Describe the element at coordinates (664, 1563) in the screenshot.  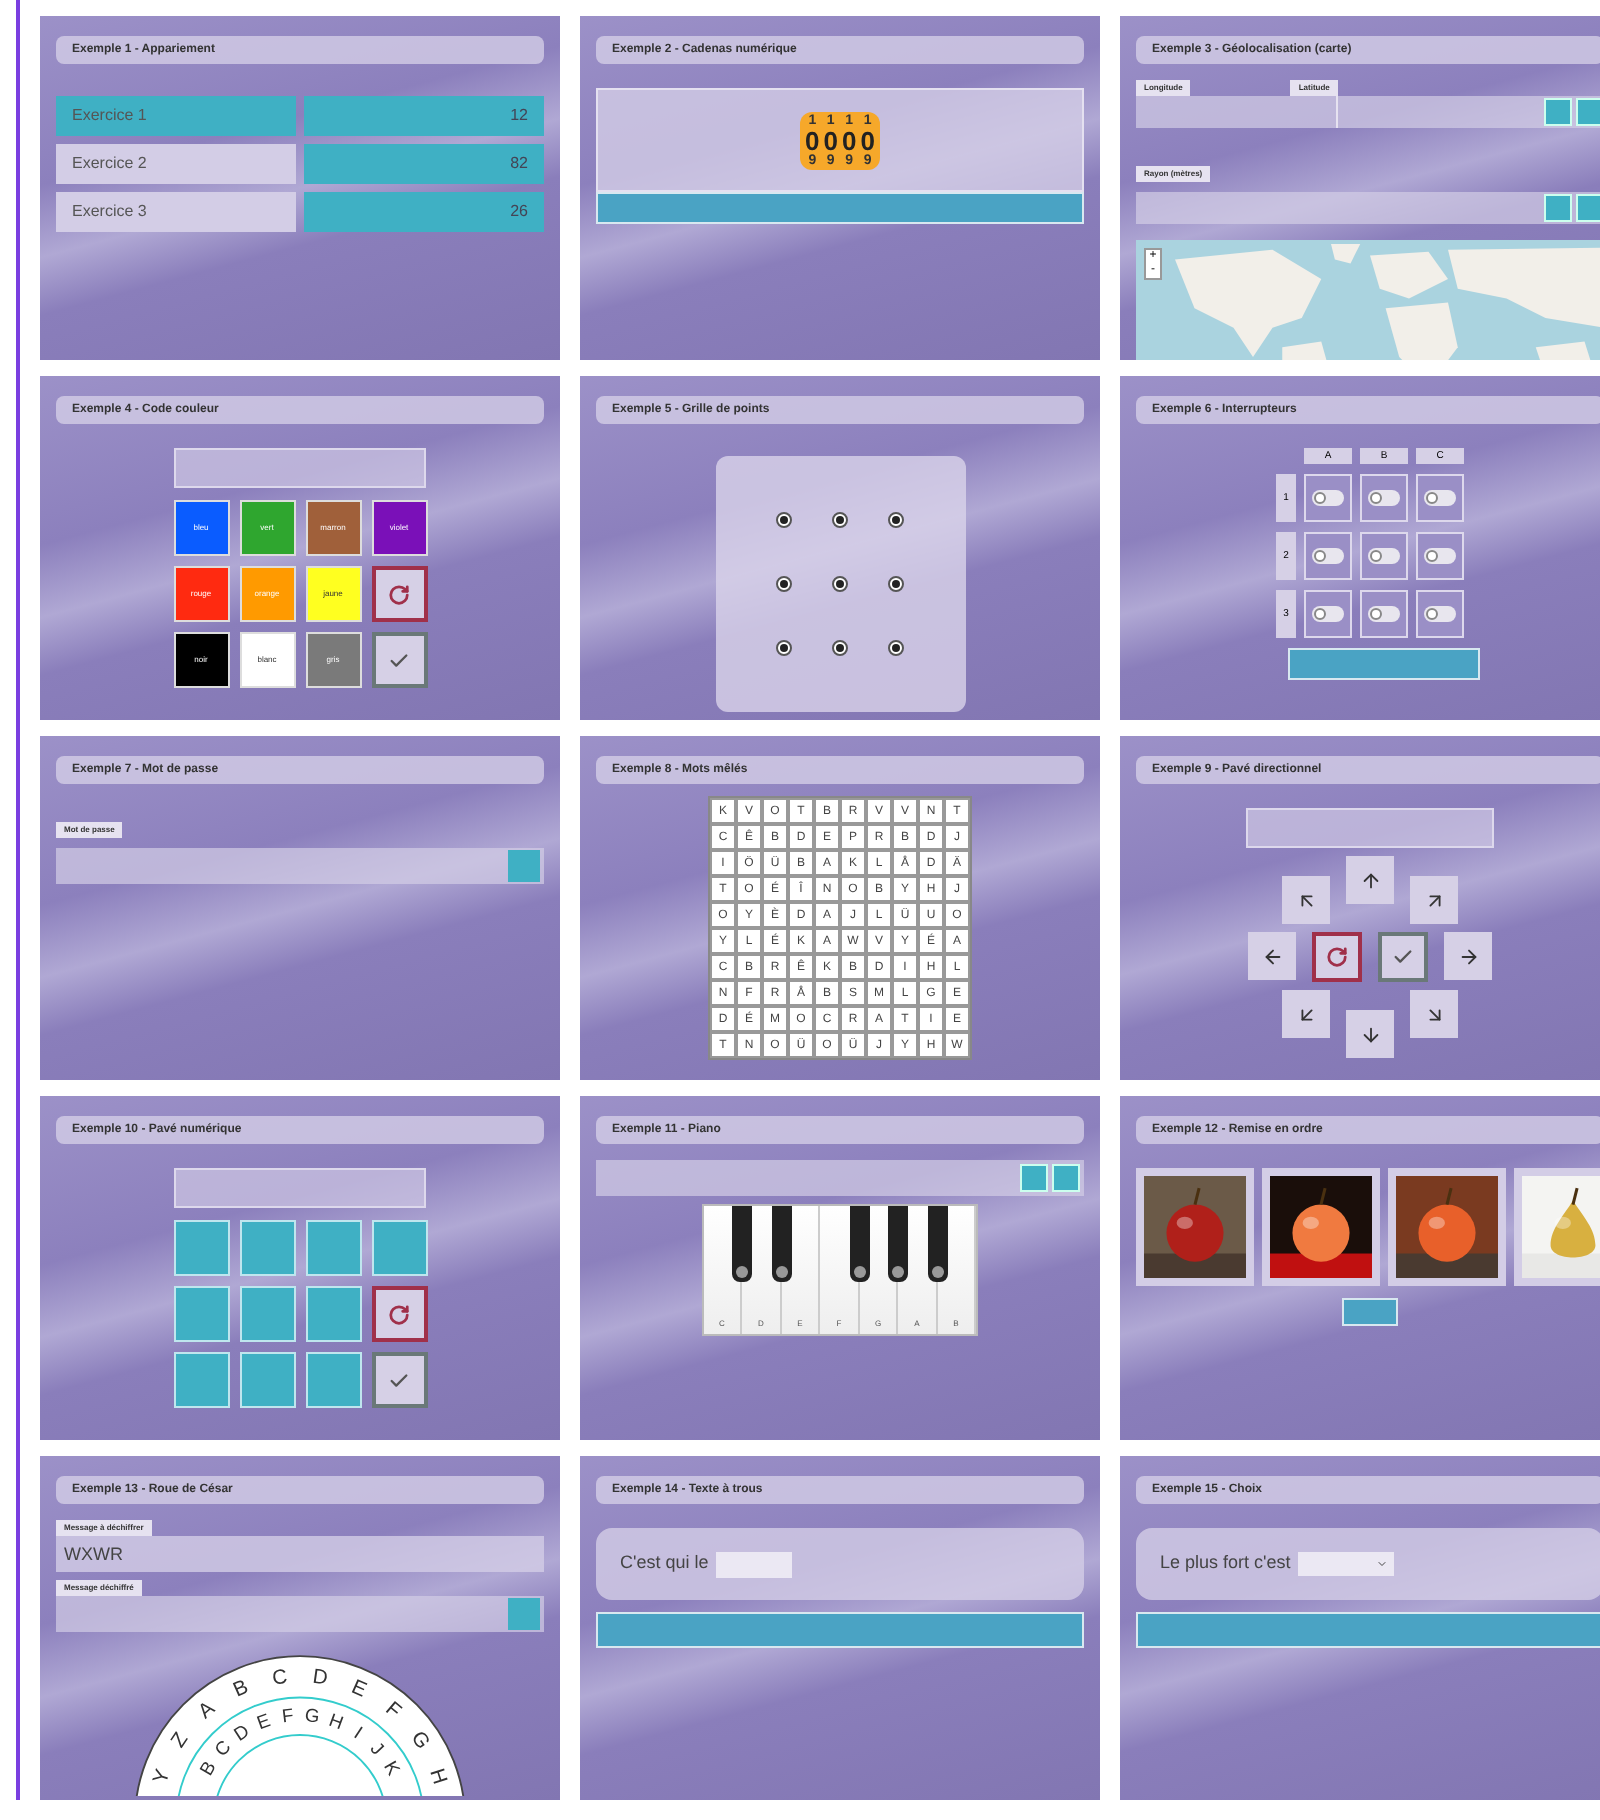
I see `question-text: C'est qui le` at that location.